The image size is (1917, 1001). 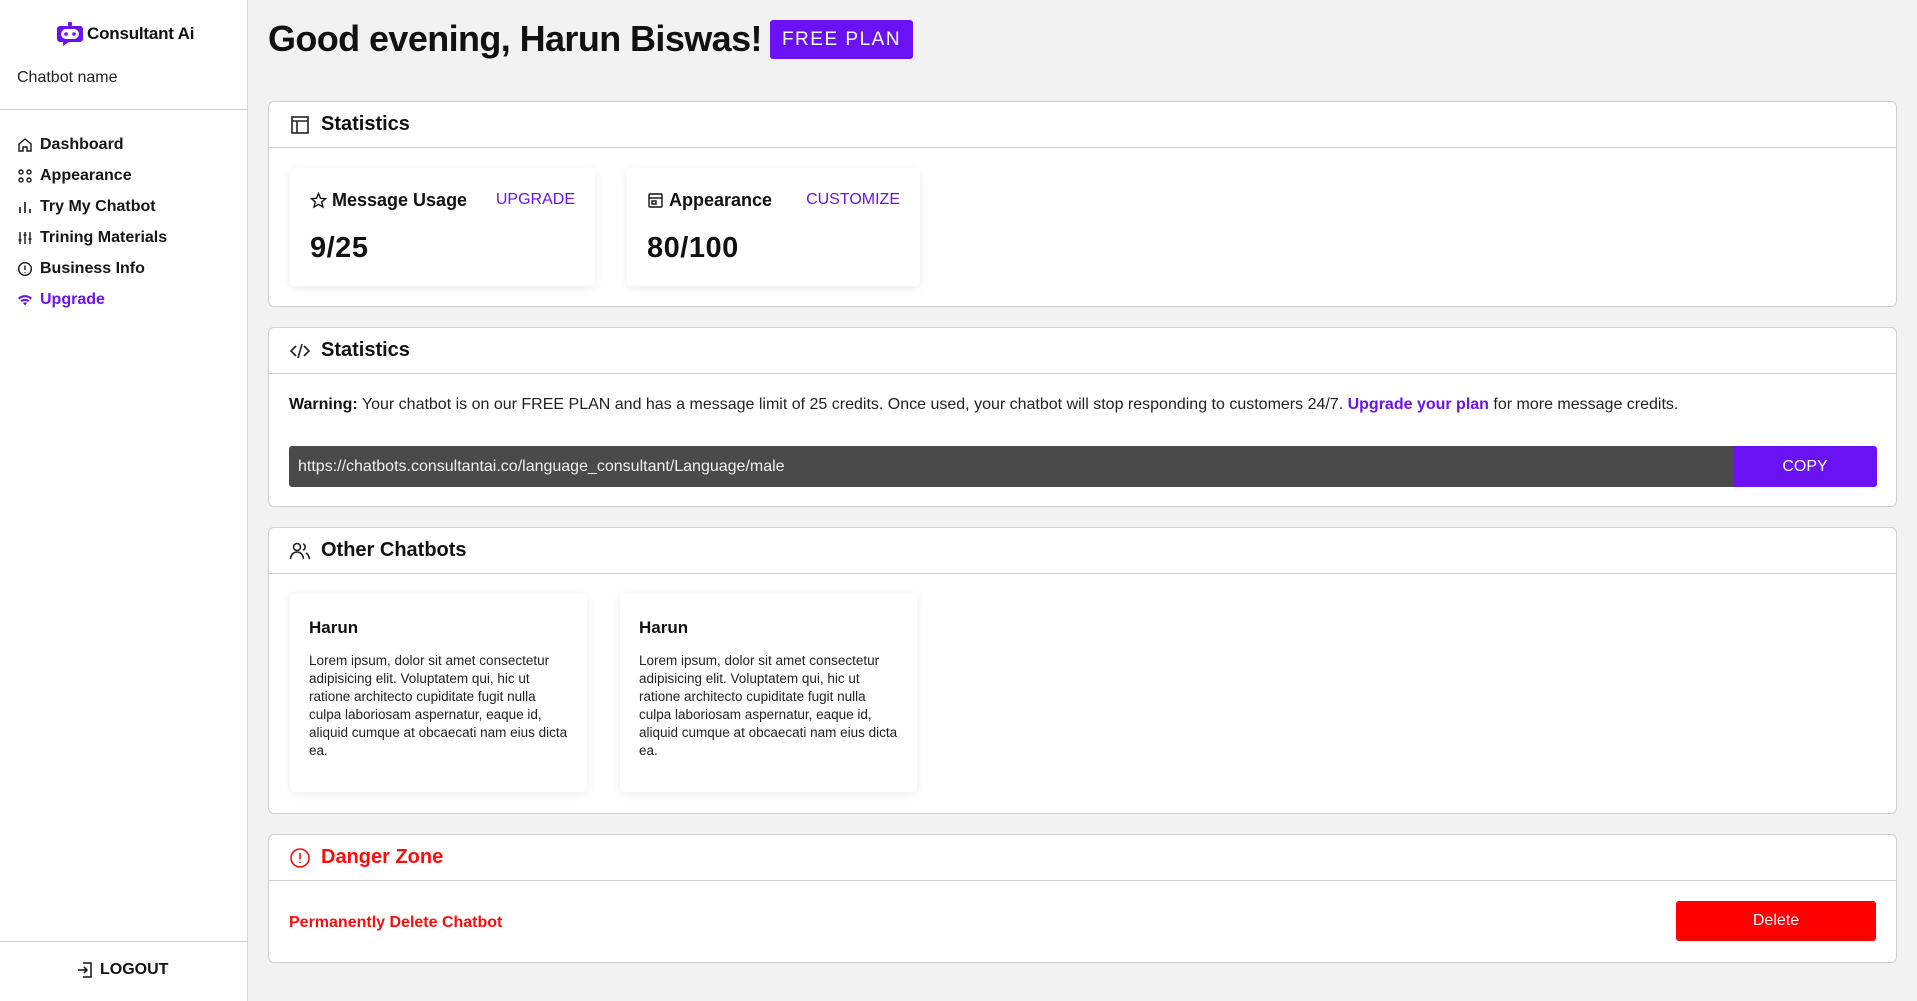 I want to click on danger-zone-header: Danger Zone, so click(x=1082, y=858).